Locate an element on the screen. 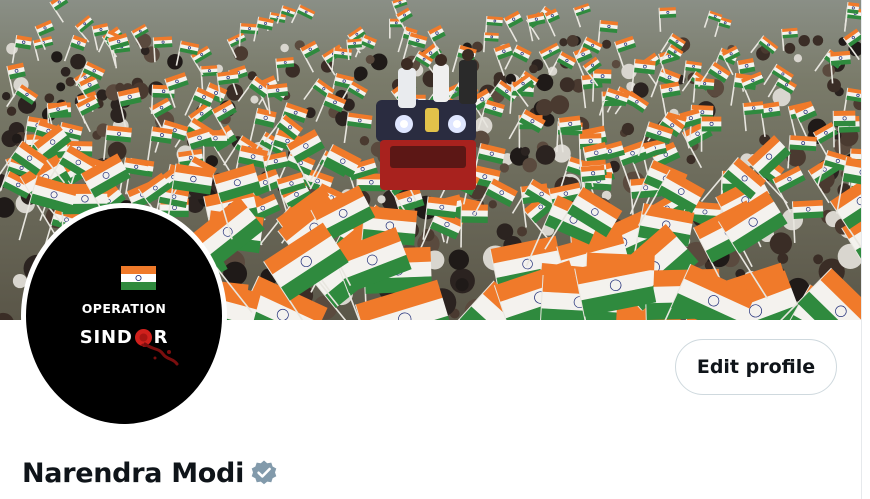 The width and height of the screenshot is (870, 499). display-name: Narendra Modi is located at coordinates (133, 473).